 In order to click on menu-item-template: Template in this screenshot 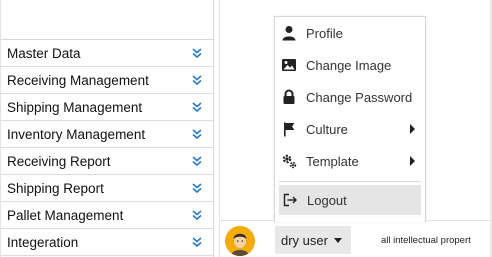, I will do `click(350, 161)`.